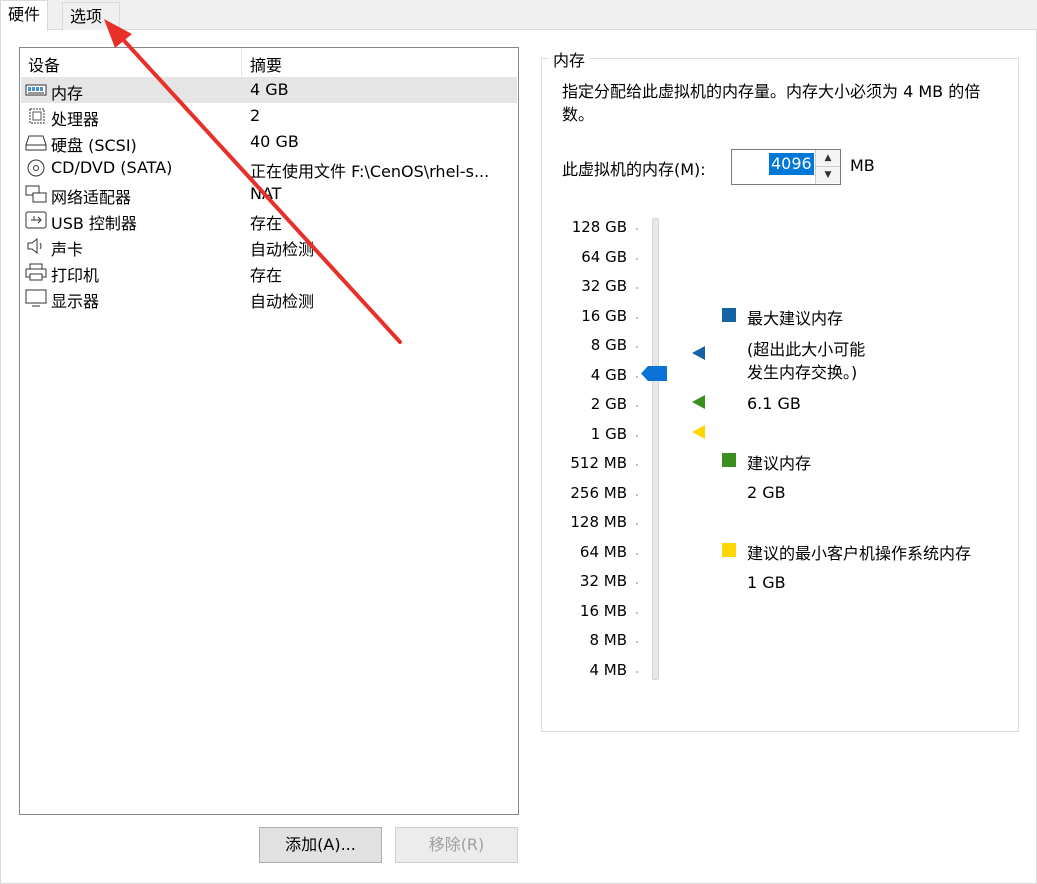 The image size is (1037, 884). I want to click on sound-icon, so click(34, 246).